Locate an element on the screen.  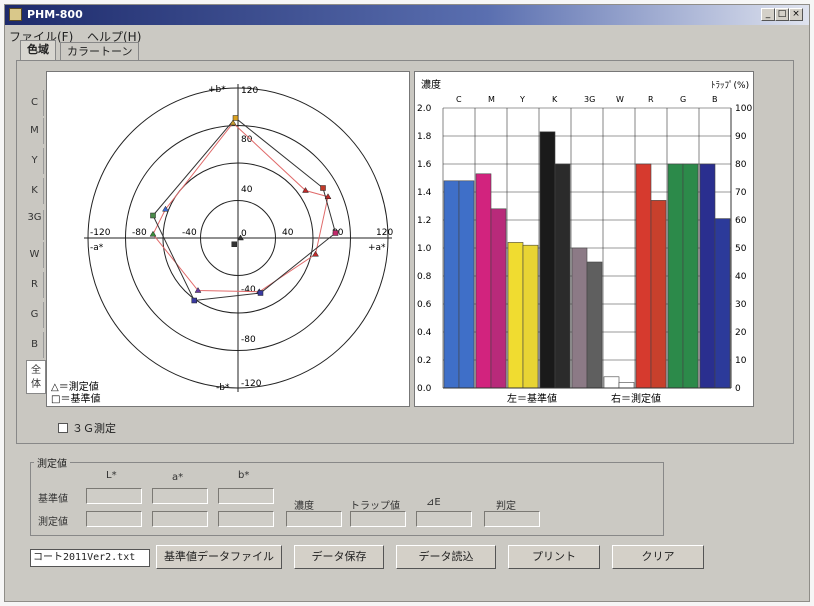
bar-left-title: 濃度 is located at coordinates (431, 84).